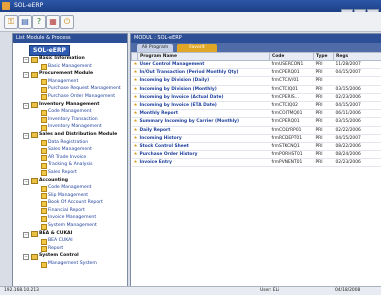 This screenshot has height=295, width=381. I want to click on document-icon: ▤, so click(25, 22).